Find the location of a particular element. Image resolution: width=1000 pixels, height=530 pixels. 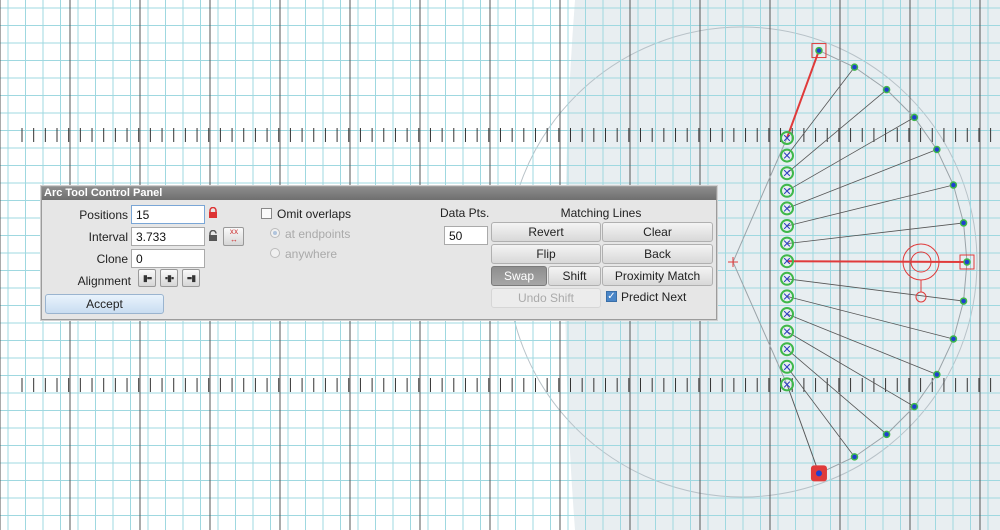

positions-field is located at coordinates (168, 214).